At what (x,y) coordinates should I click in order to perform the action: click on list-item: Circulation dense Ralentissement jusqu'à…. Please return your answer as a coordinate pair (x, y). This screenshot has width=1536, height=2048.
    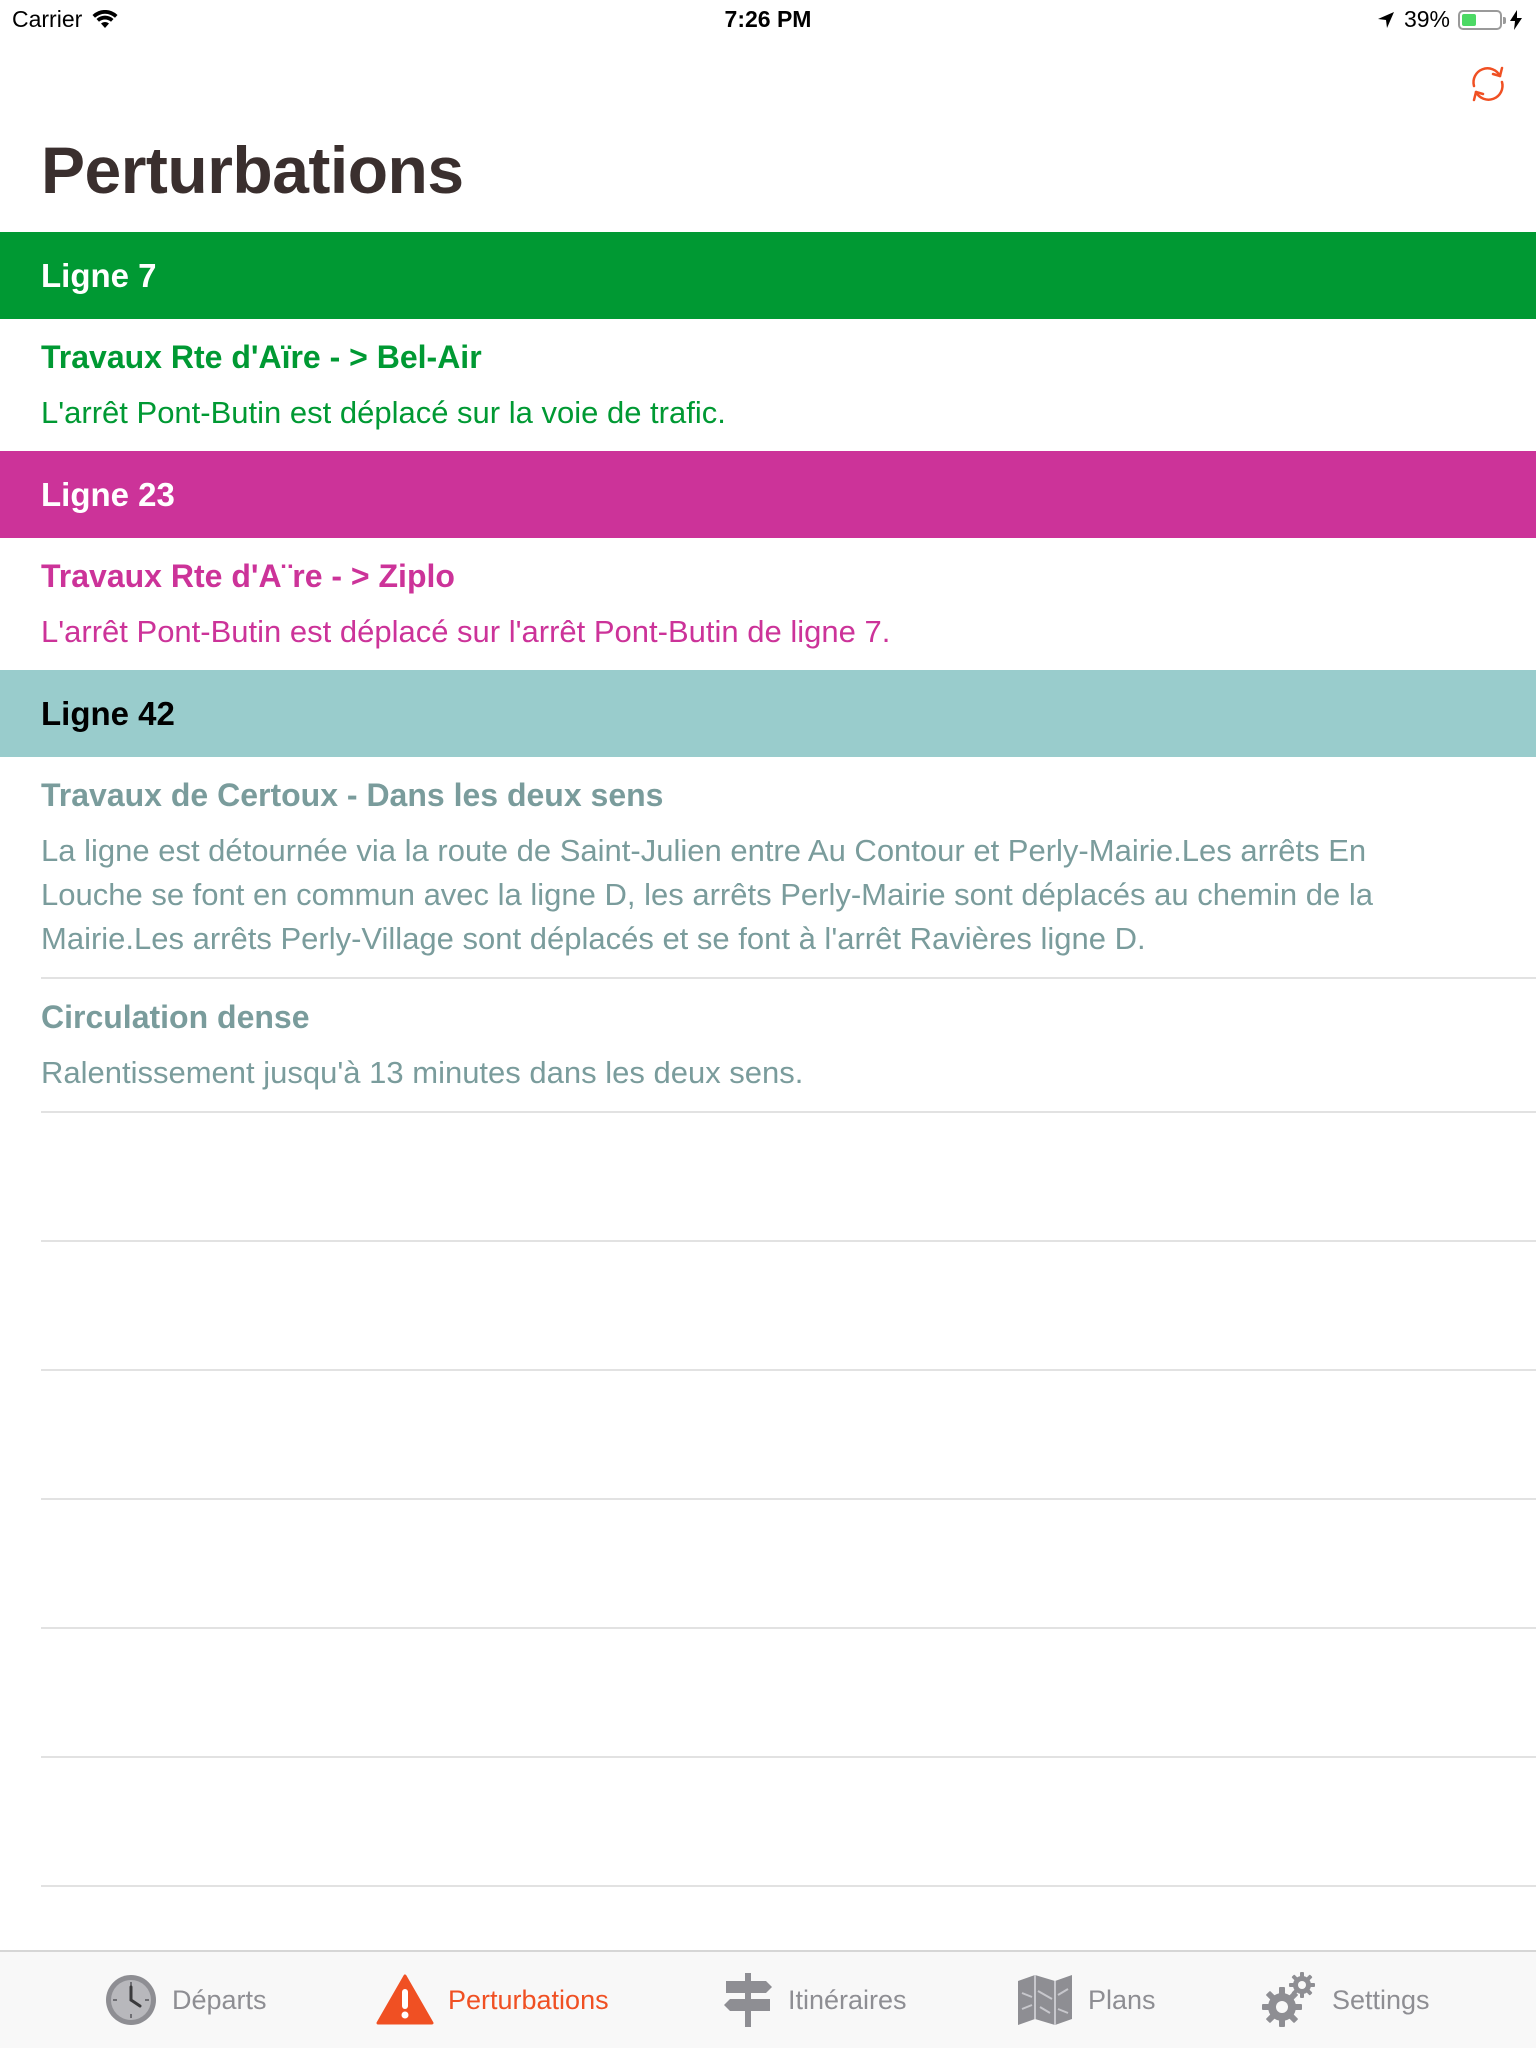
    Looking at the image, I should click on (768, 1045).